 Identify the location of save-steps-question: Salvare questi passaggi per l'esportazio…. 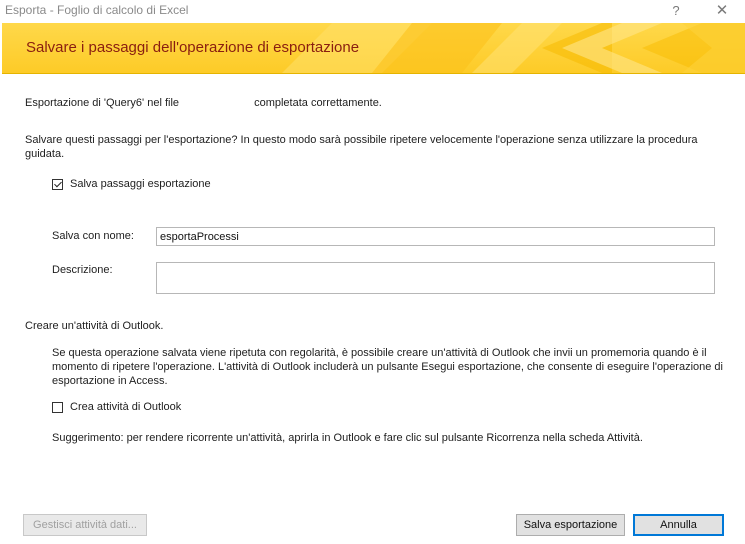
(361, 147).